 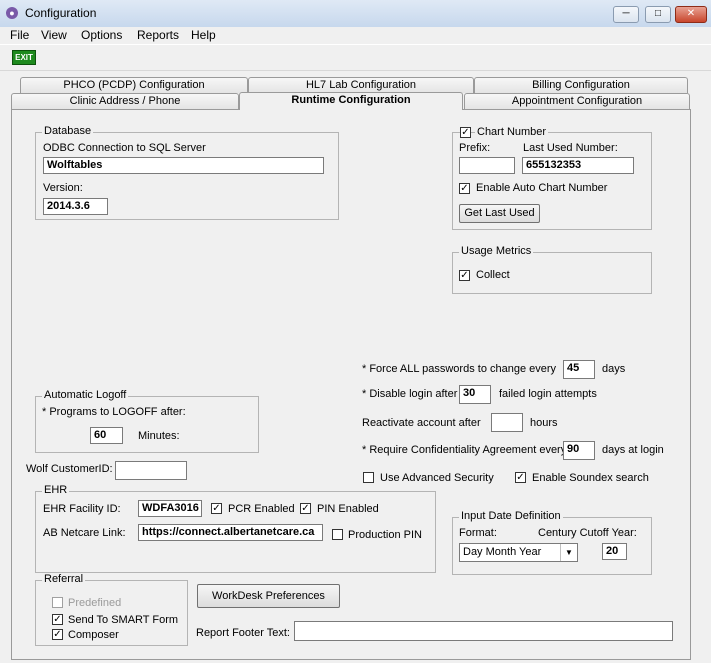 What do you see at coordinates (614, 369) in the screenshot?
I see `force-password-unit: days` at bounding box center [614, 369].